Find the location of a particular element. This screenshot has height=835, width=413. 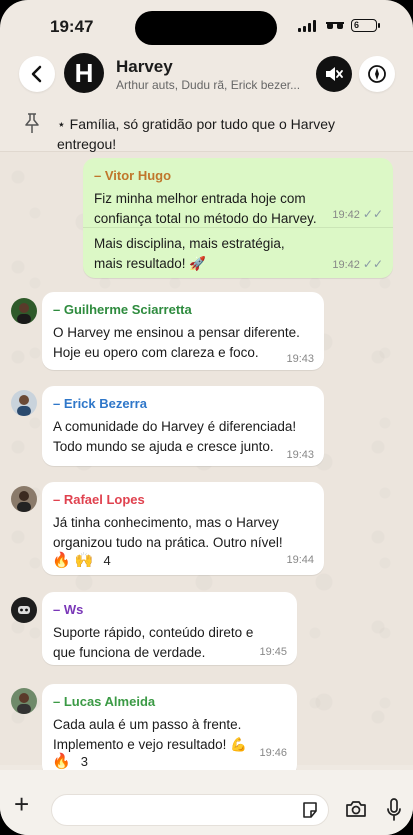

message-time: 19:44 is located at coordinates (300, 560).